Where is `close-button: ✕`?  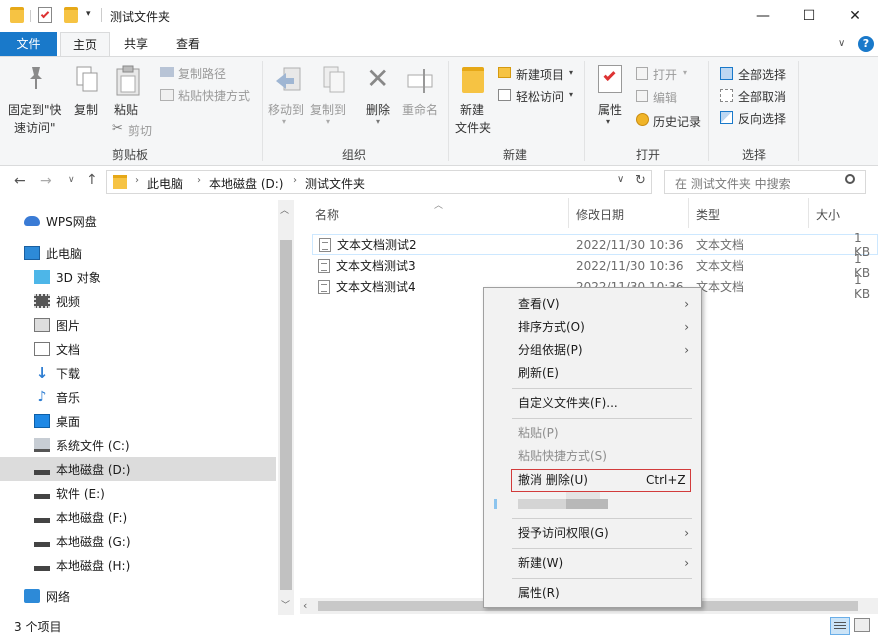 close-button: ✕ is located at coordinates (855, 16).